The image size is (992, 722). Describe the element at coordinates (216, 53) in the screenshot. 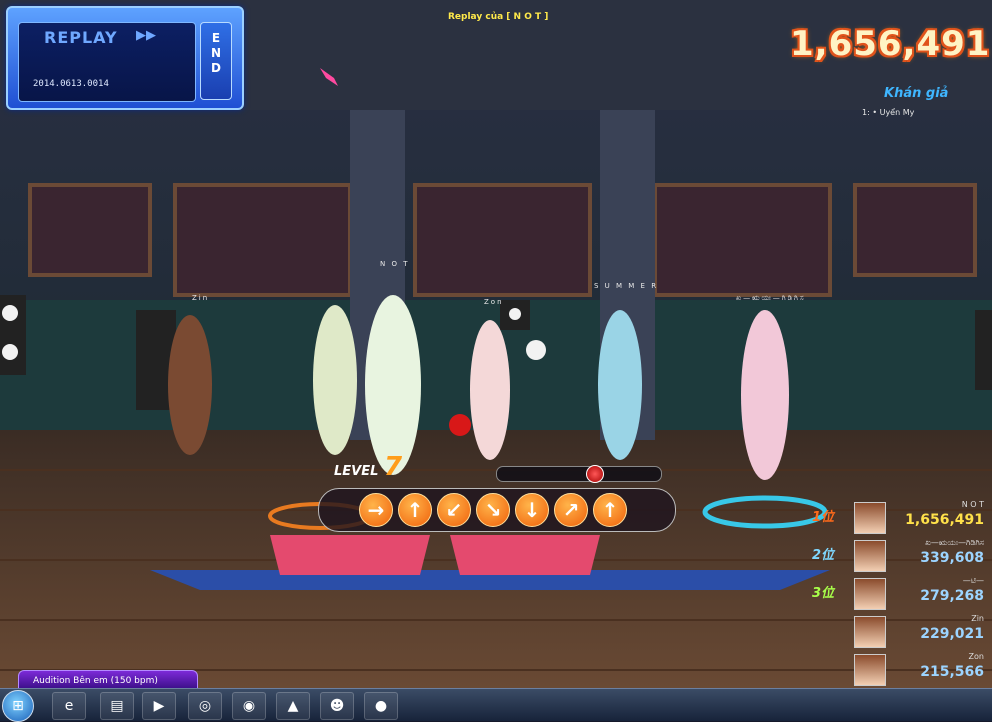

I see `end-letter-n: N` at that location.